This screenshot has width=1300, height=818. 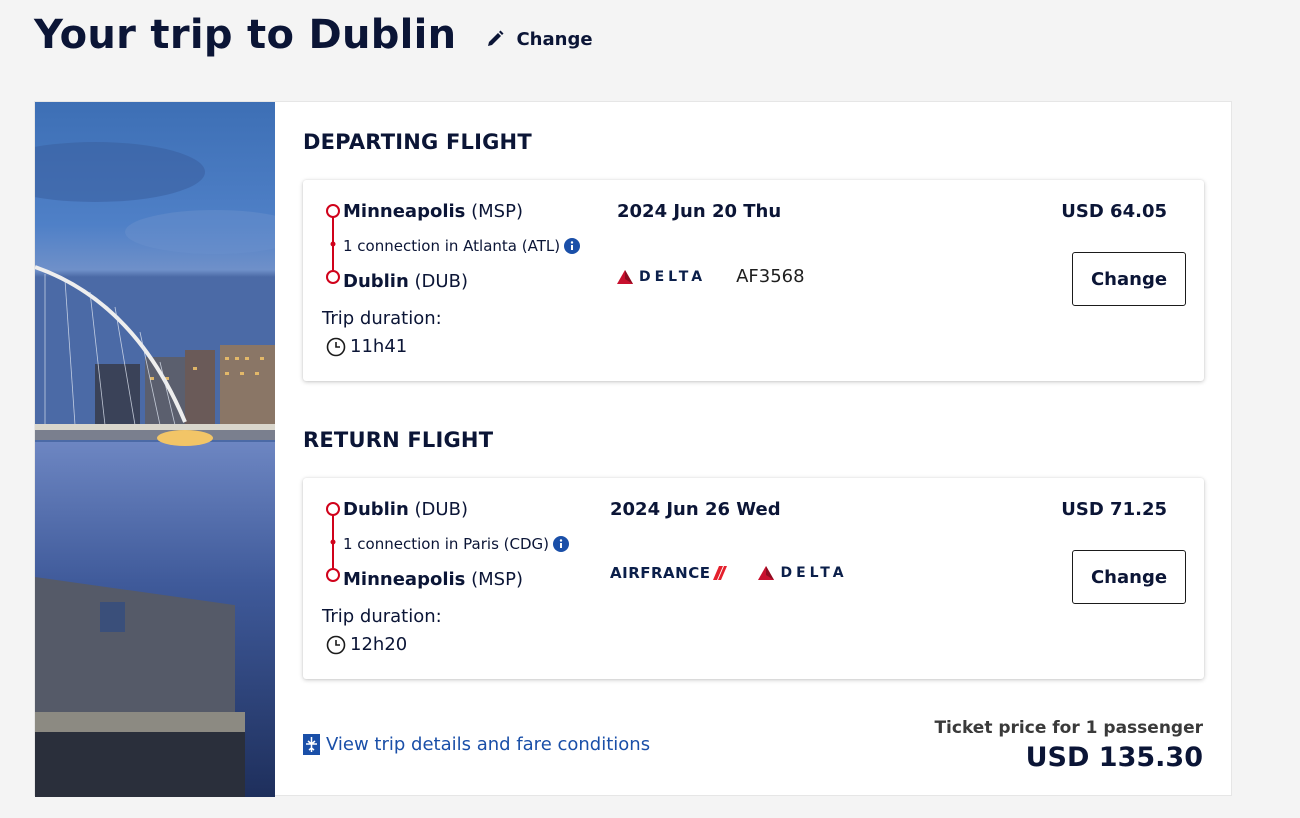 I want to click on change-destination-button: Change, so click(x=539, y=39).